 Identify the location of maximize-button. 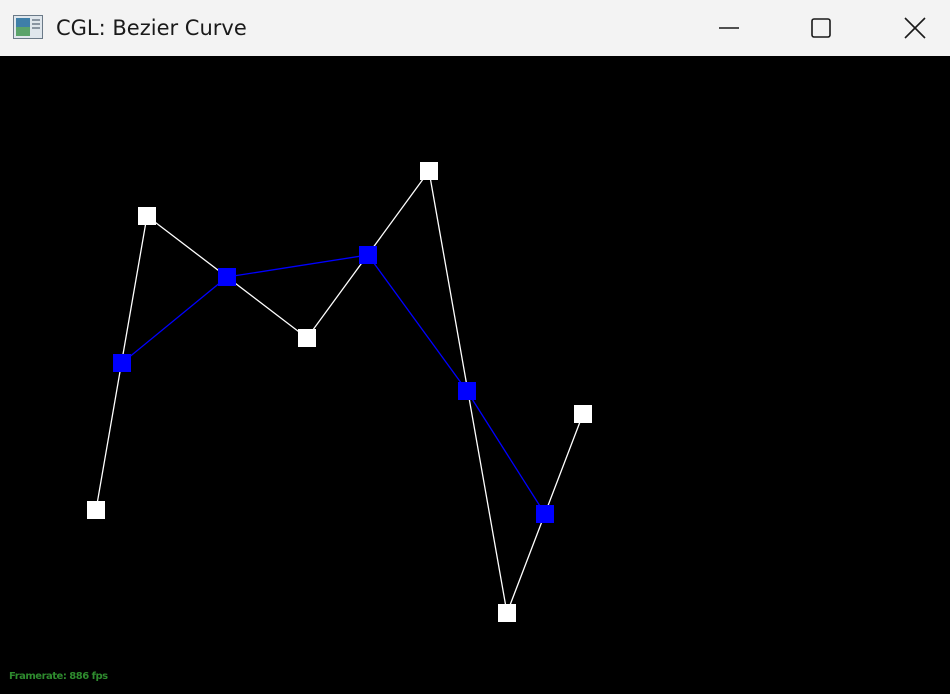
(821, 28).